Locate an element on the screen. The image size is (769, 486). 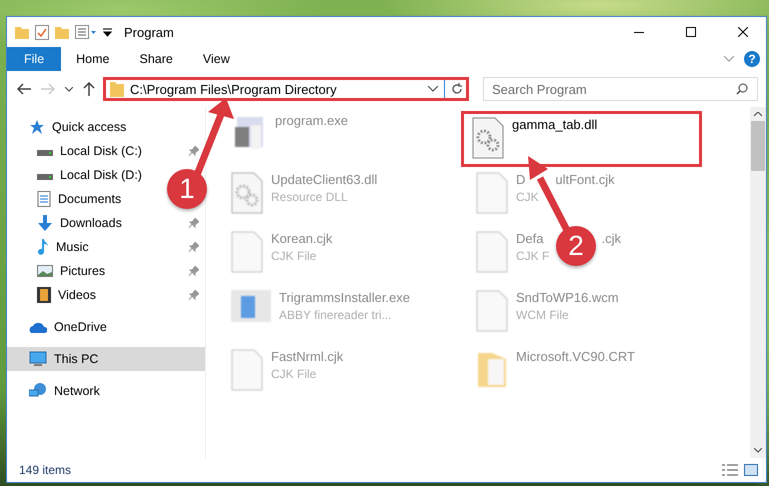
close-icon is located at coordinates (743, 32).